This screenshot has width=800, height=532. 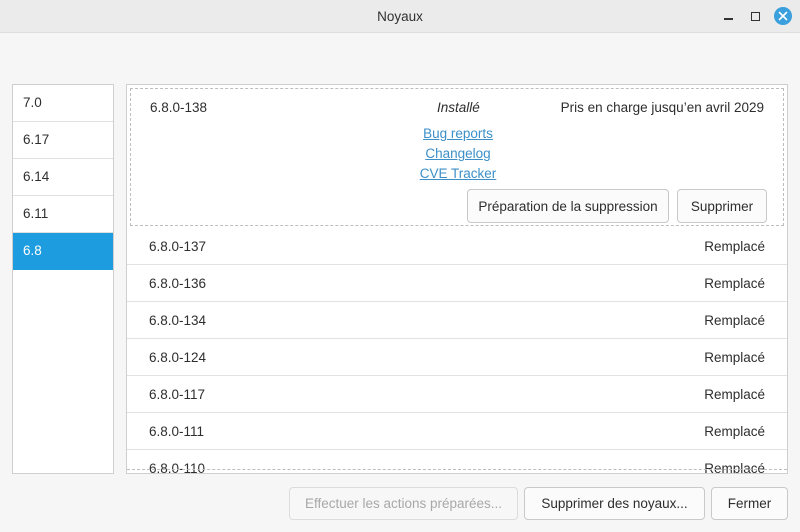 I want to click on scroll-edge-indicator, so click(x=457, y=469).